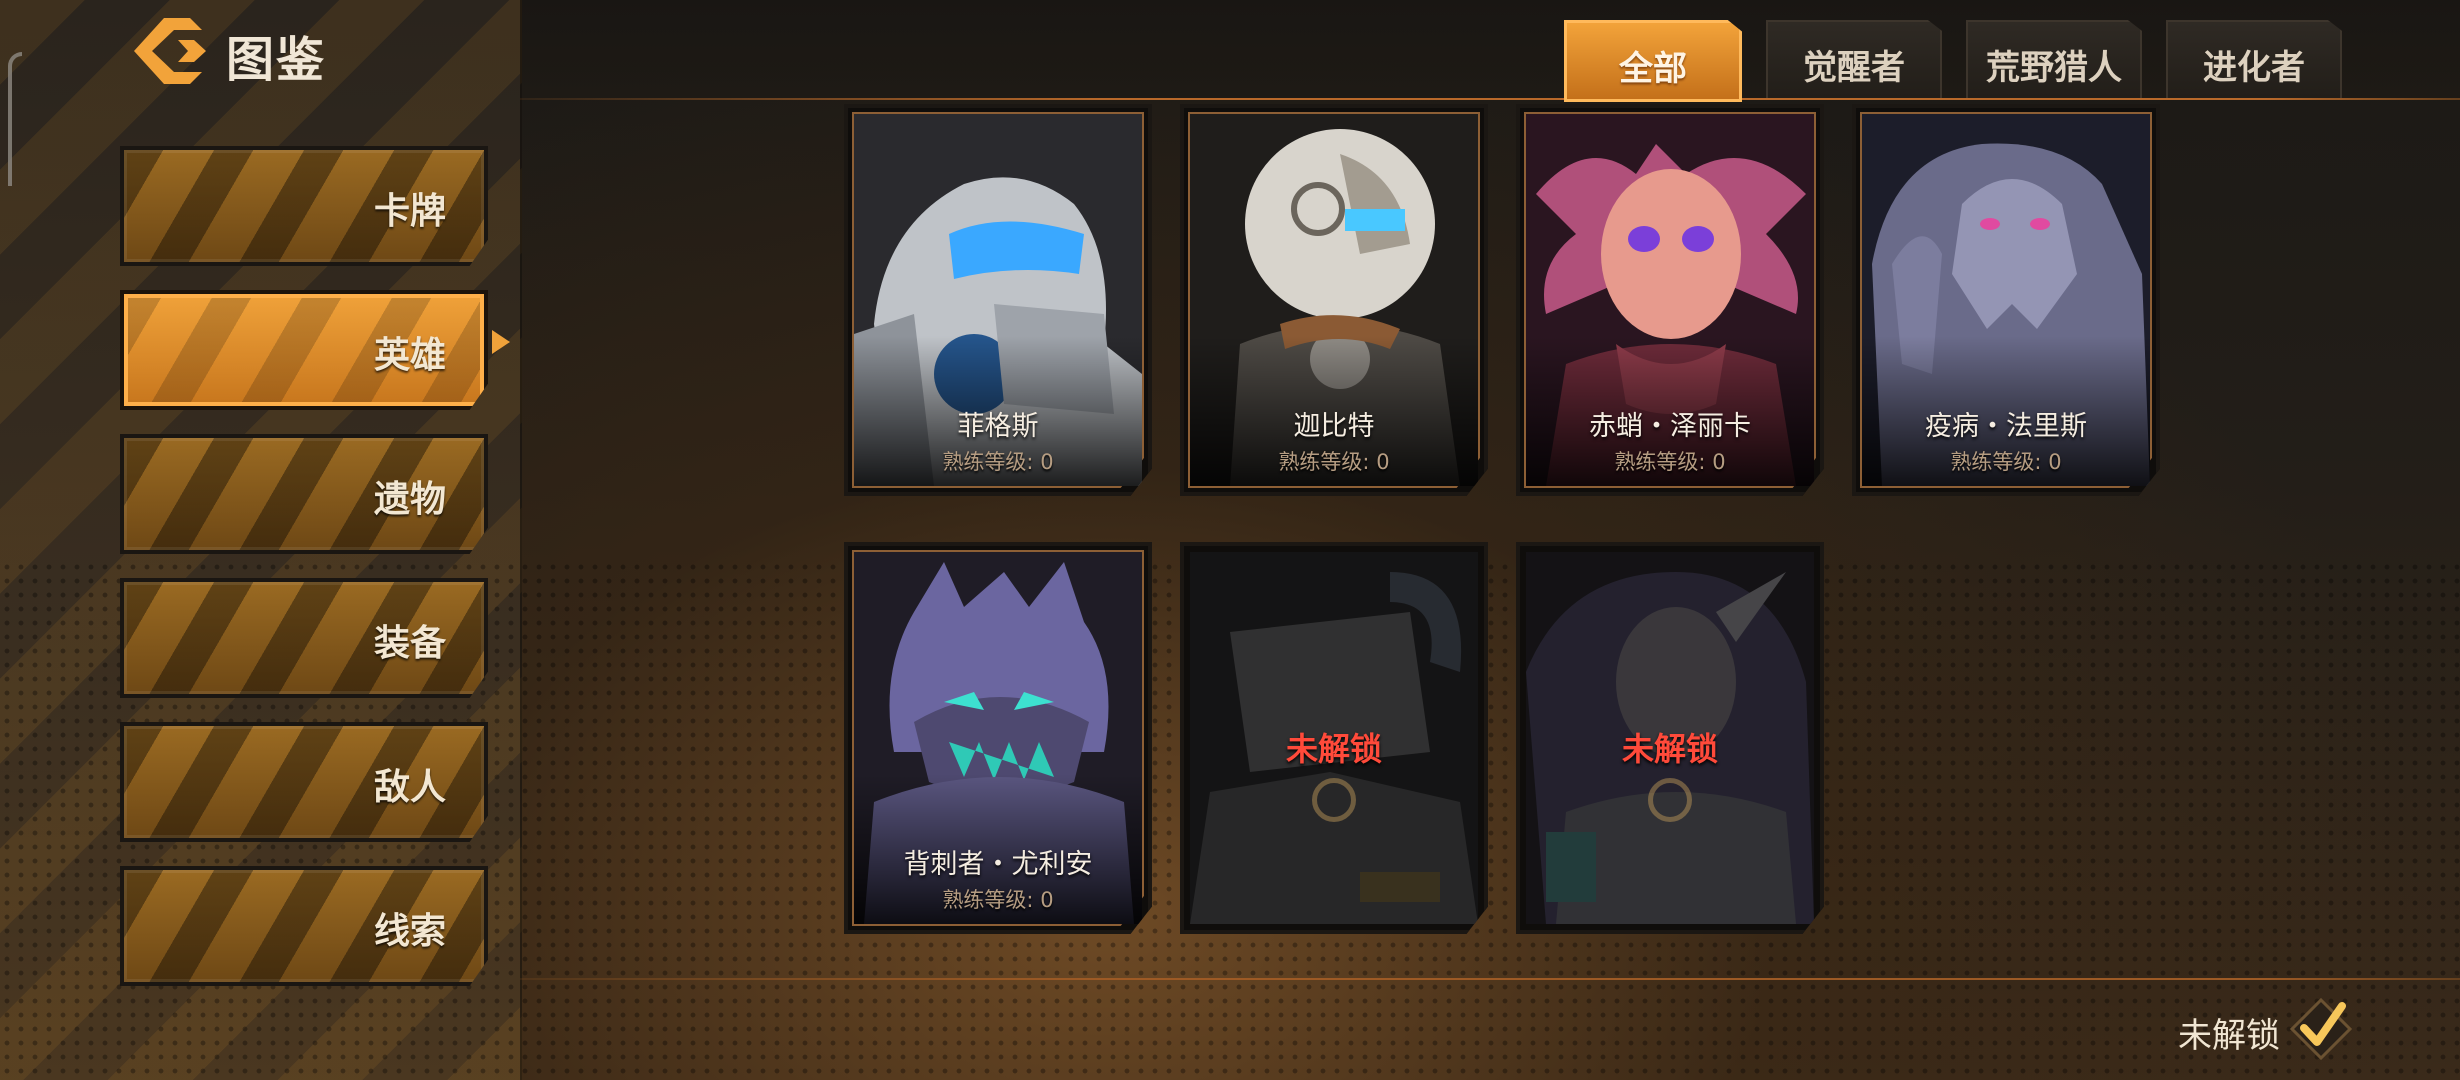  What do you see at coordinates (409, 499) in the screenshot?
I see `sidebar-item-label: 遗物` at bounding box center [409, 499].